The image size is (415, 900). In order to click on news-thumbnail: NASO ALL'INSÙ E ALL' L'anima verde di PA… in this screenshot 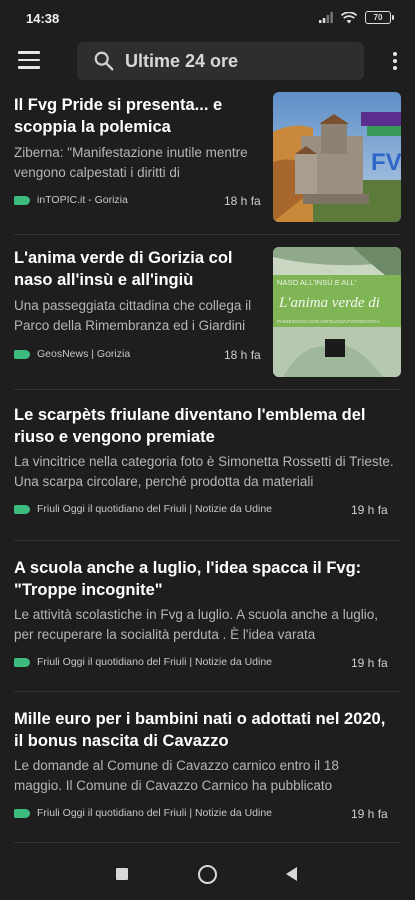, I will do `click(337, 312)`.